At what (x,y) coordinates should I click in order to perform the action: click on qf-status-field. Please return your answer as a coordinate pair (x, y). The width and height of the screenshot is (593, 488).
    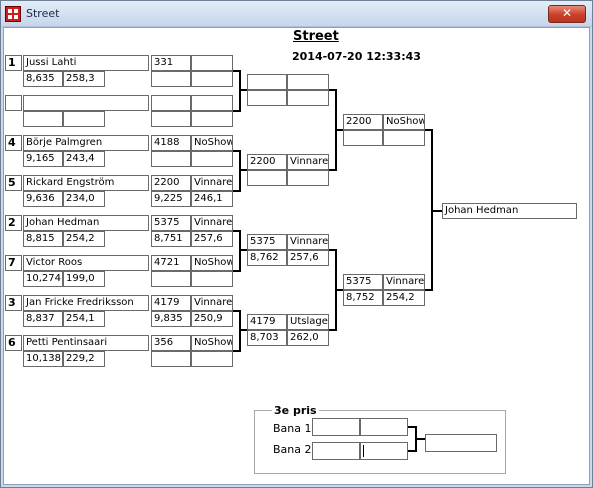
    Looking at the image, I should click on (308, 82).